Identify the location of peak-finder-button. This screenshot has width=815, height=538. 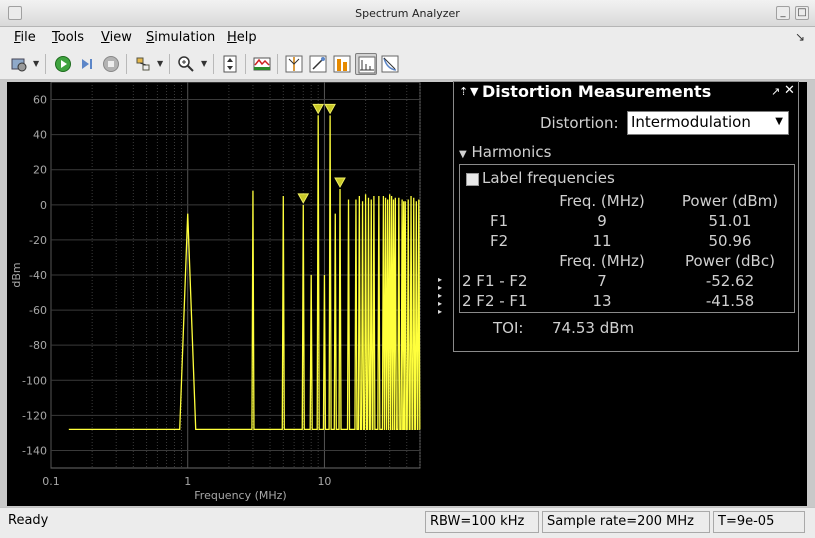
(318, 64).